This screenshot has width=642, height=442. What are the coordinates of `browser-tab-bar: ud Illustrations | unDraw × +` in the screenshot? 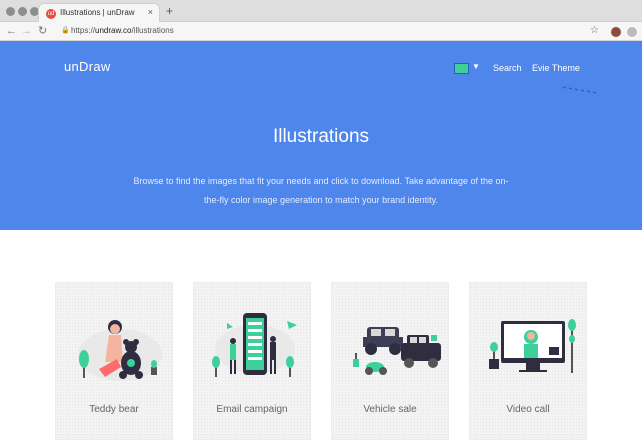 It's located at (321, 11).